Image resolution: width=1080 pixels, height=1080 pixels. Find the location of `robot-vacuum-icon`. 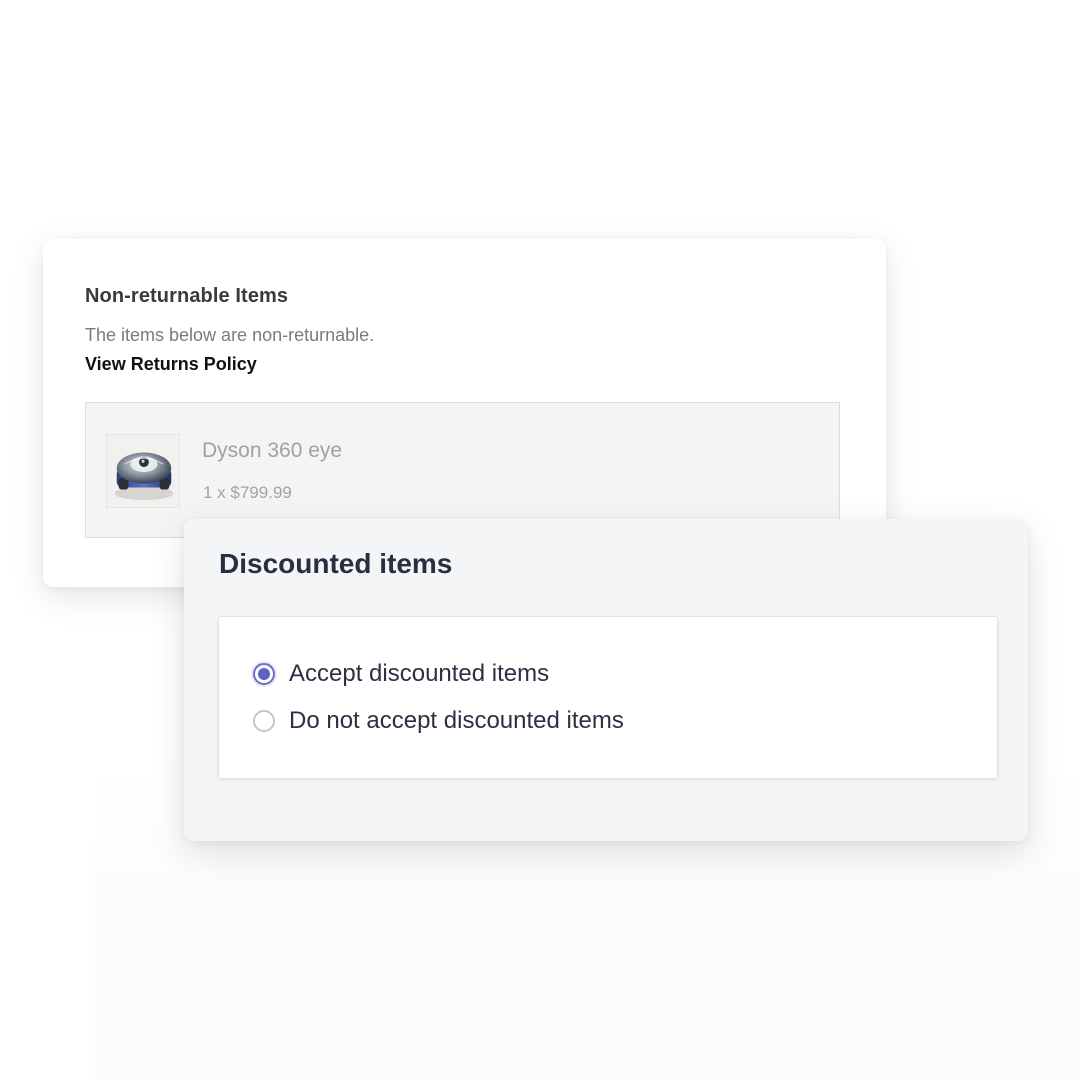

robot-vacuum-icon is located at coordinates (144, 476).